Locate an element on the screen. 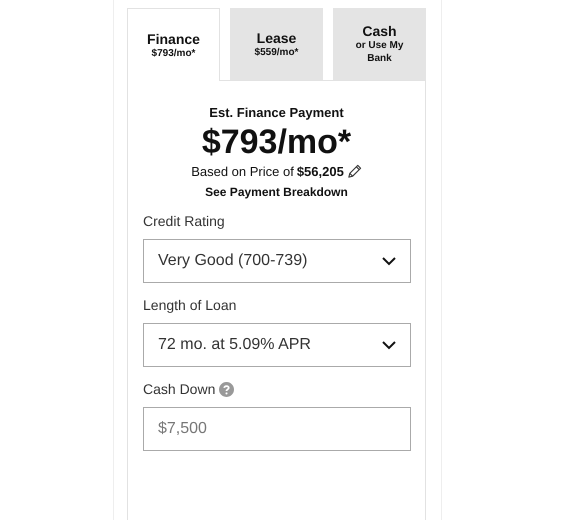 Image resolution: width=566 pixels, height=520 pixels. input-field: $7,500 is located at coordinates (277, 429).